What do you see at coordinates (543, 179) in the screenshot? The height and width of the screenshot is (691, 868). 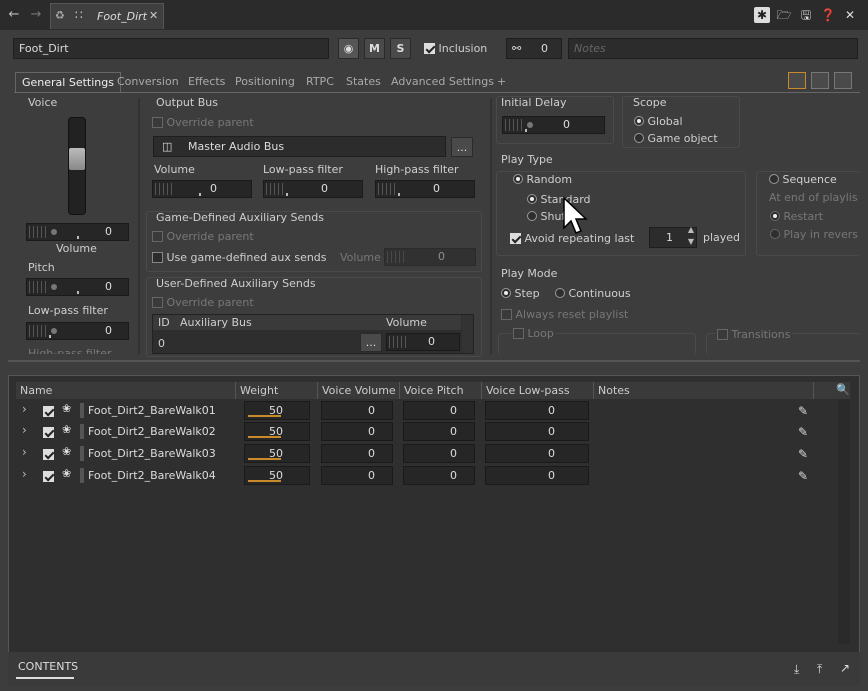 I see `random-option: Random` at bounding box center [543, 179].